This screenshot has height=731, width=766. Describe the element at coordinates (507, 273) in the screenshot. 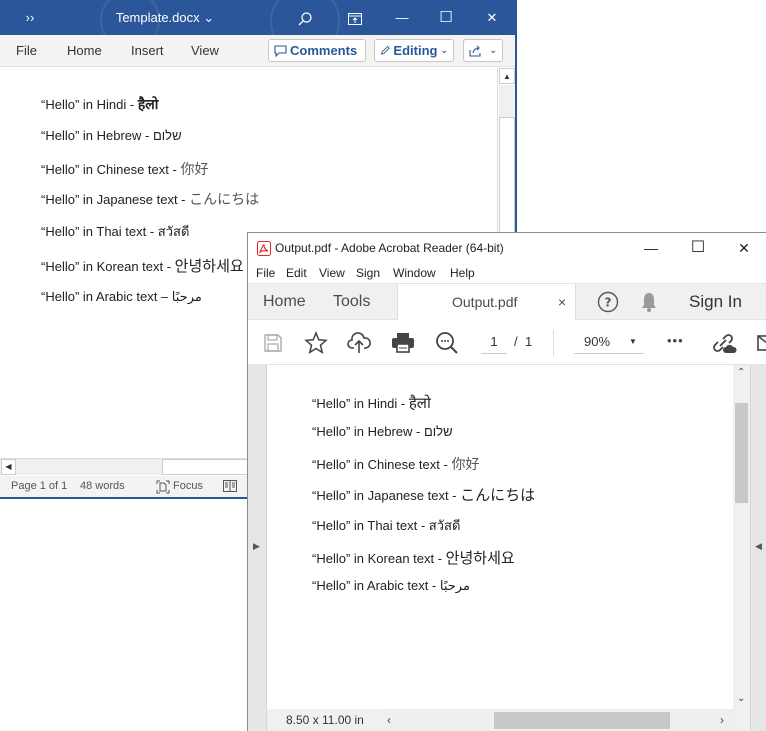

I see `acrobat-menu-bar: File Edit View Sign Window Help` at that location.